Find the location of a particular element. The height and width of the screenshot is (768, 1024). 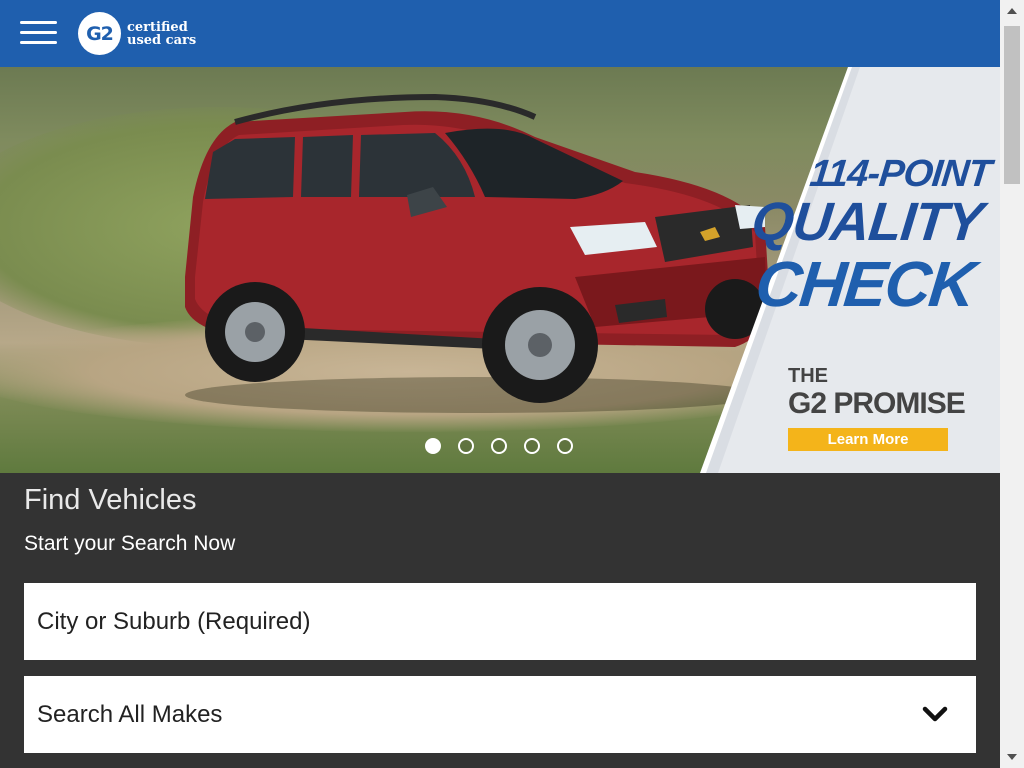

search-subtitle: Start your Search Now is located at coordinates (130, 543).